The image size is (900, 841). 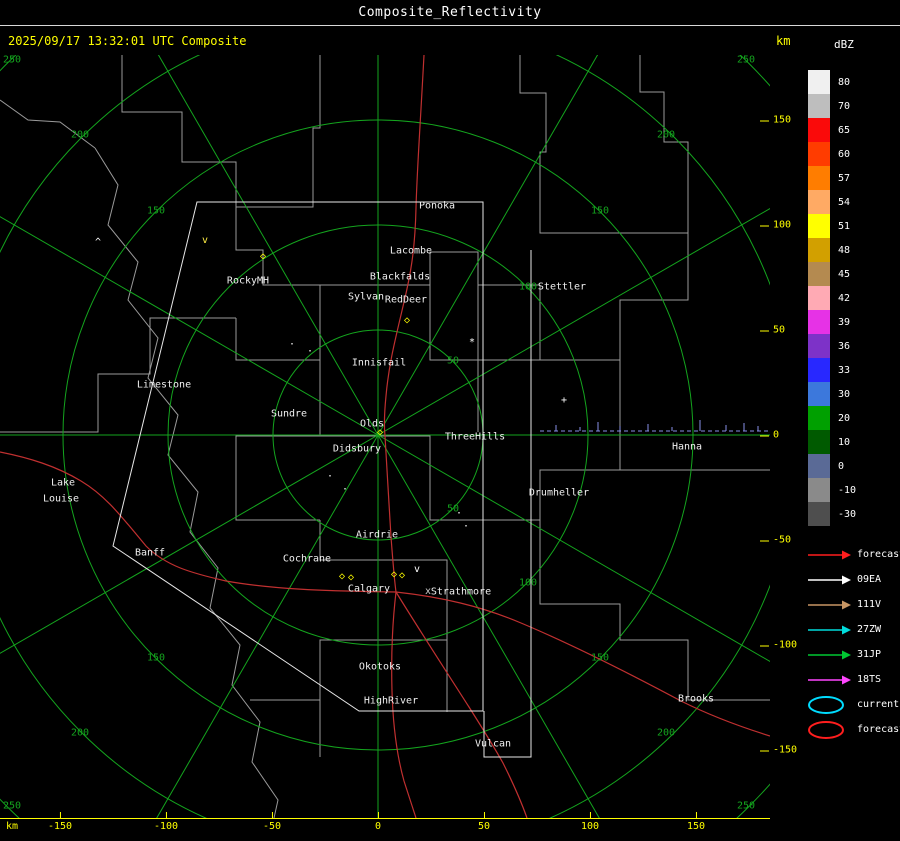 I want to click on x-tick-value: 150, so click(x=696, y=826).